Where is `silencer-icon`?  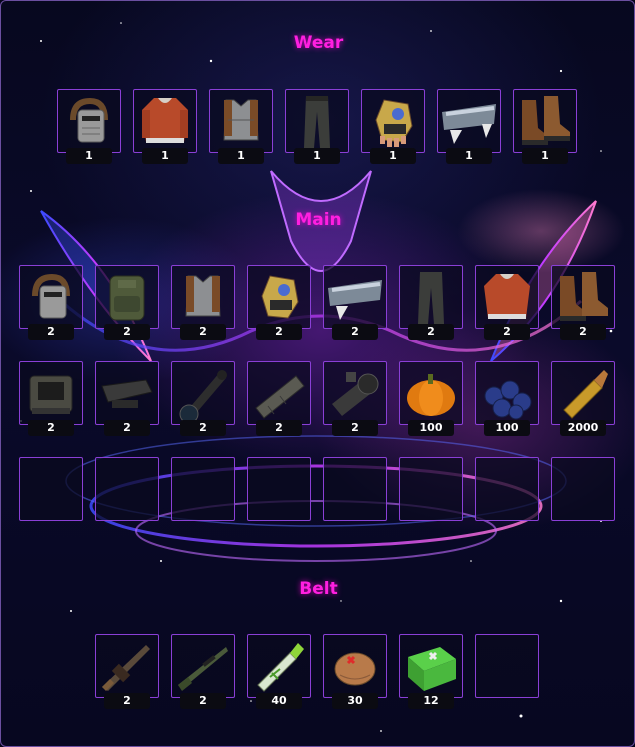
silencer-icon is located at coordinates (280, 397).